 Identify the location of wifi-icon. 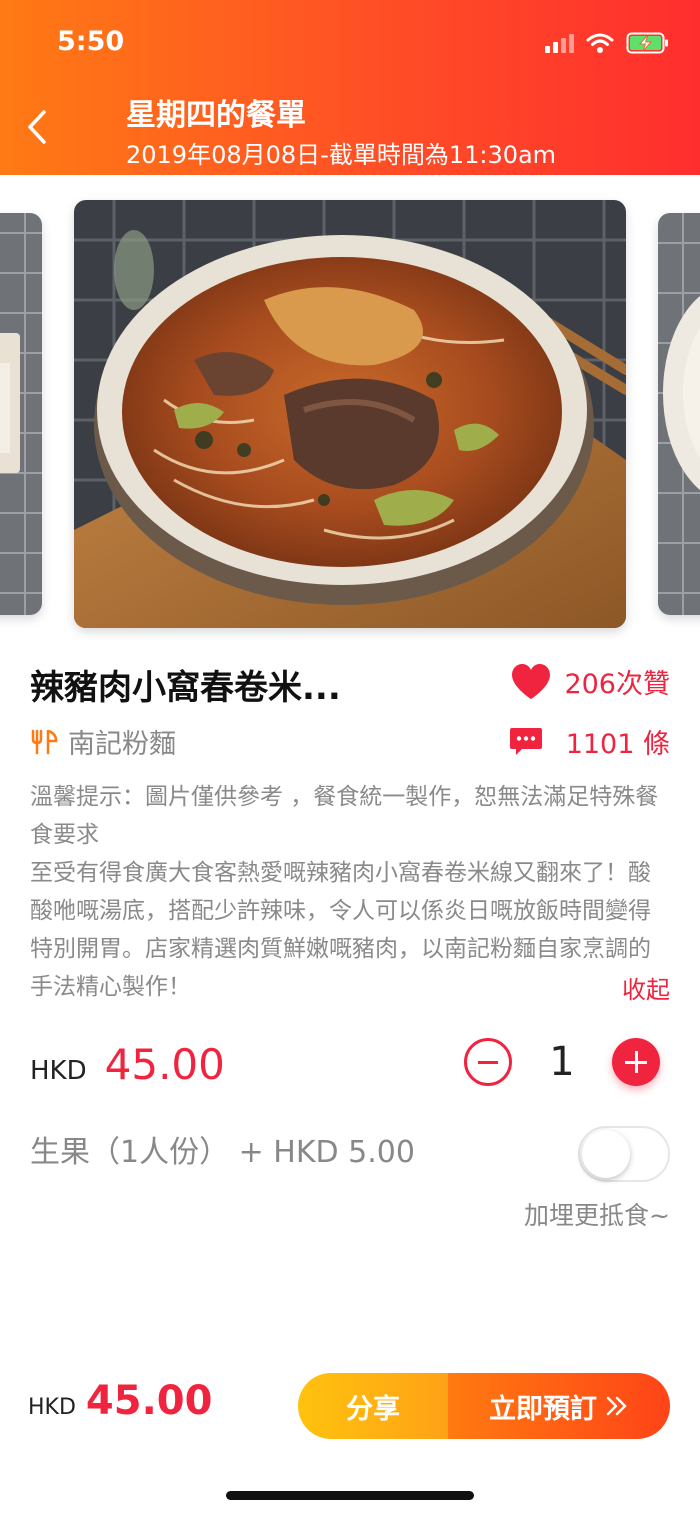
(600, 43).